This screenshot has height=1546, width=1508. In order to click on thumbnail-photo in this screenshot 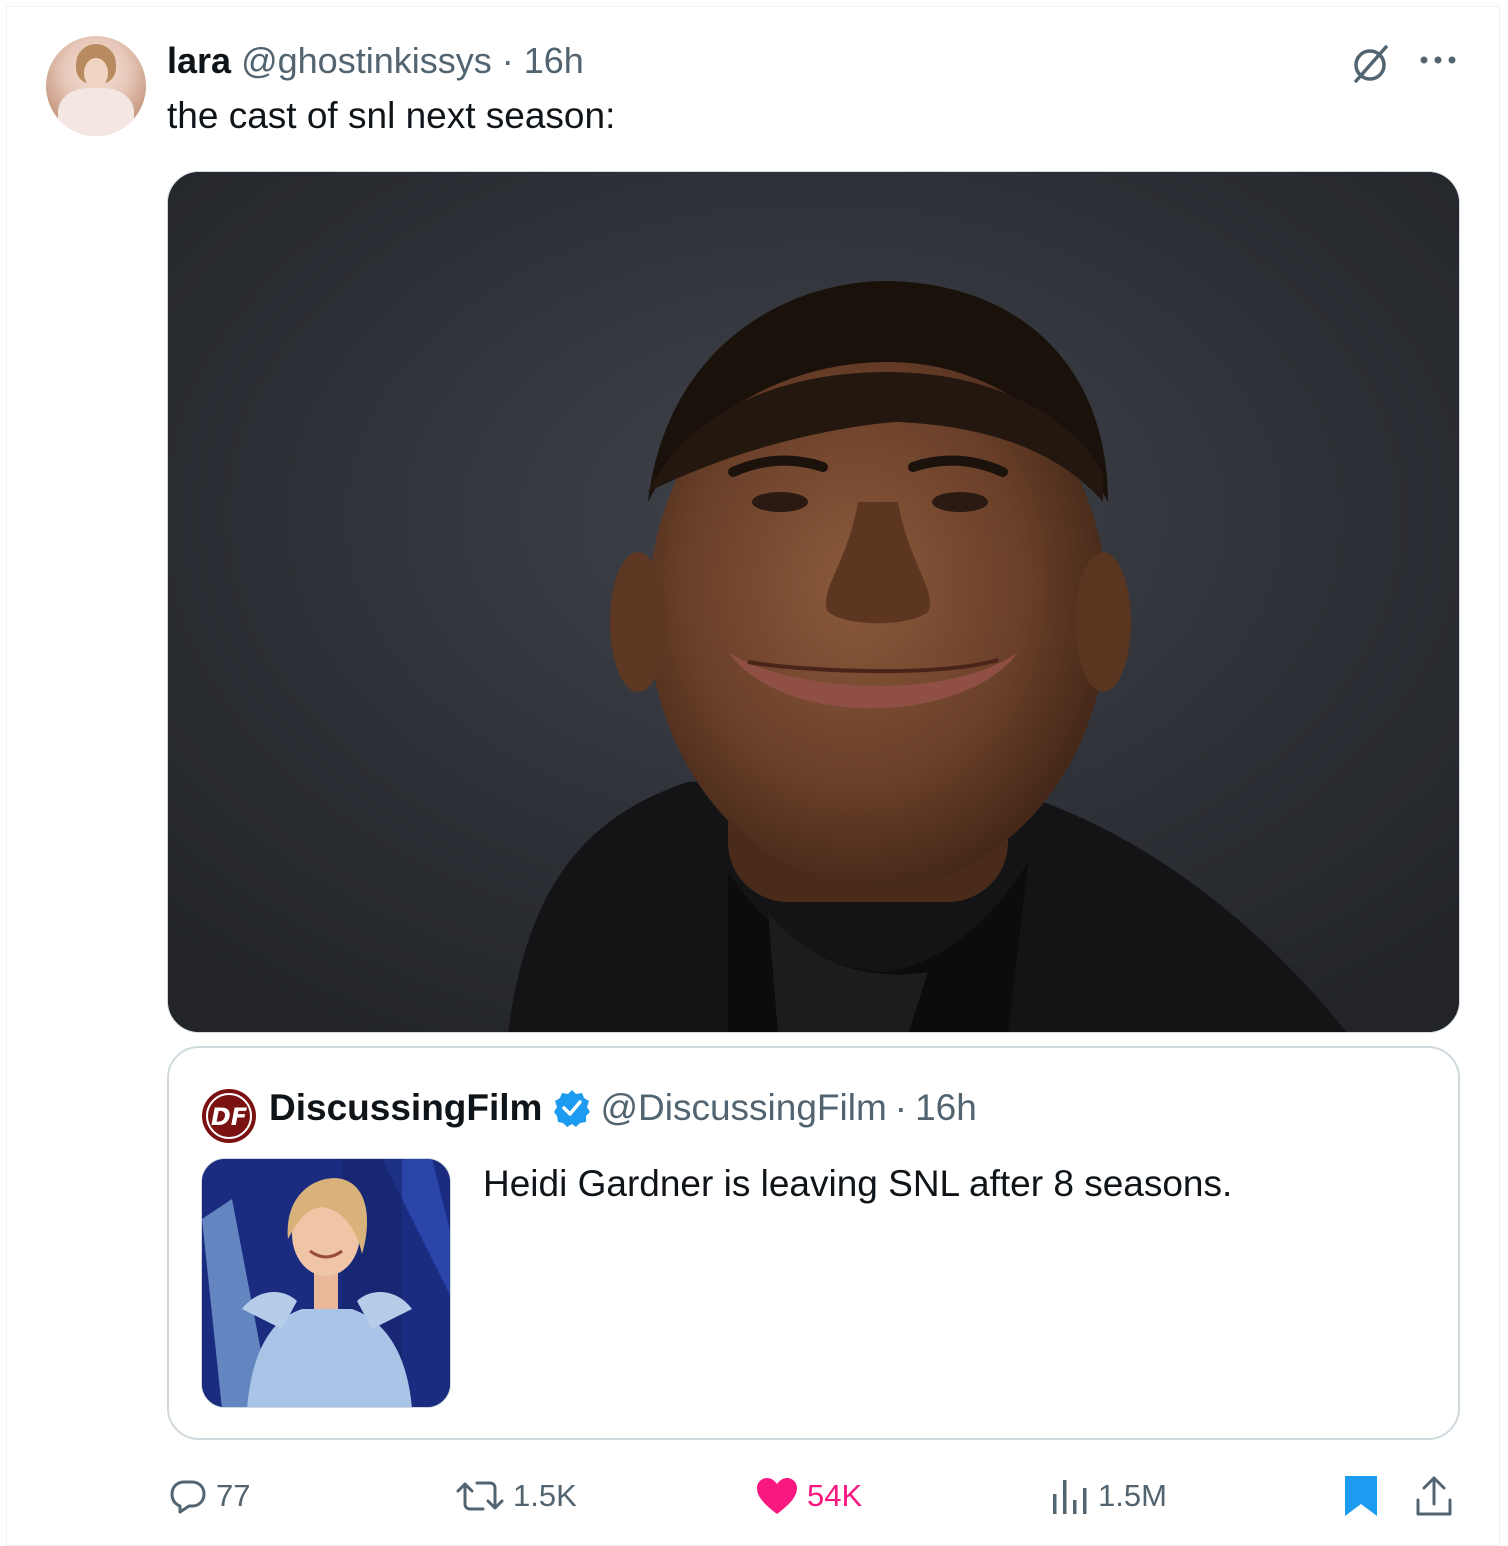, I will do `click(326, 1283)`.